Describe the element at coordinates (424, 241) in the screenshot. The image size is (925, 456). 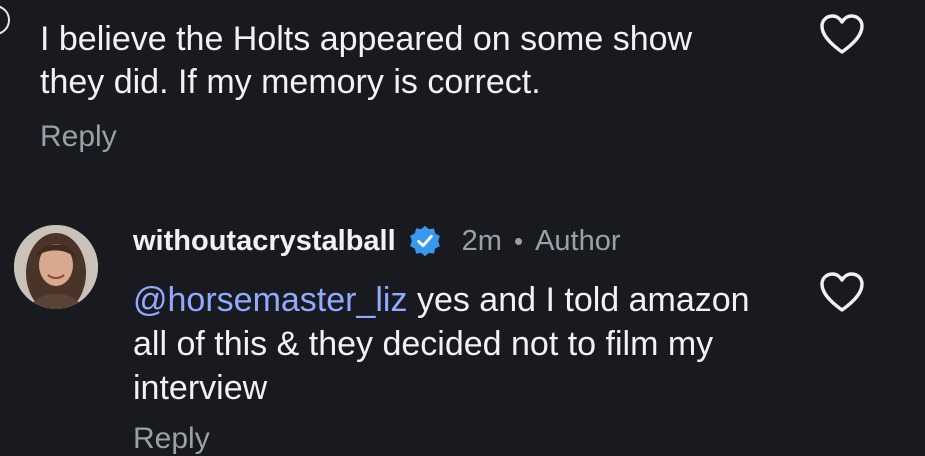
I see `verified-badge-icon` at that location.